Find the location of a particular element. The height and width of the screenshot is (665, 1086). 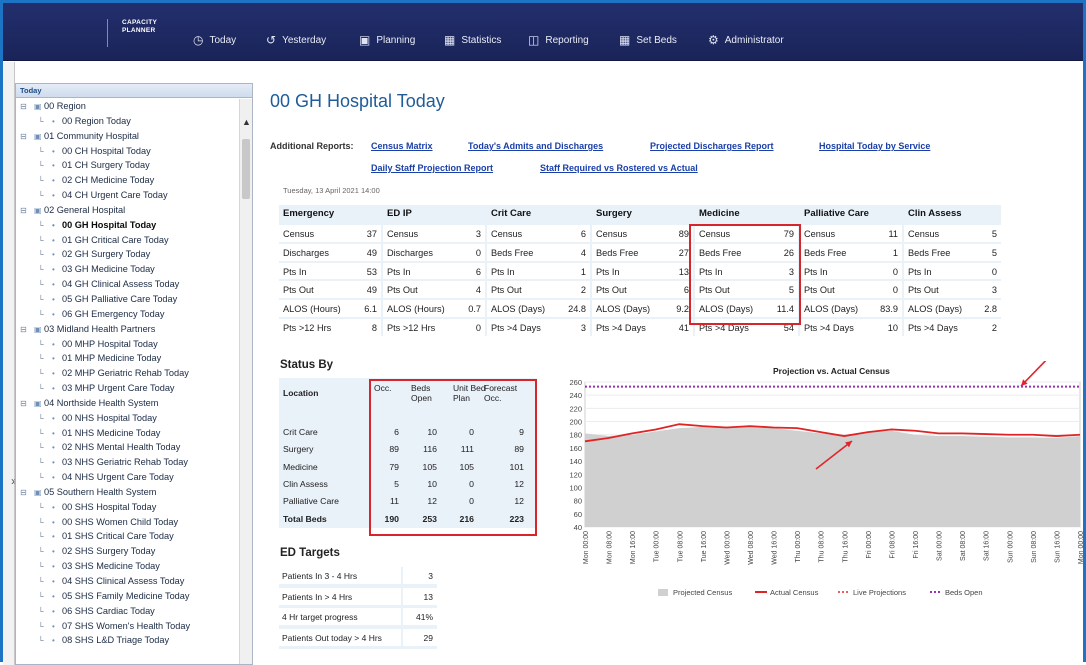

scroll-up-icon: ▲ is located at coordinates (246, 122).